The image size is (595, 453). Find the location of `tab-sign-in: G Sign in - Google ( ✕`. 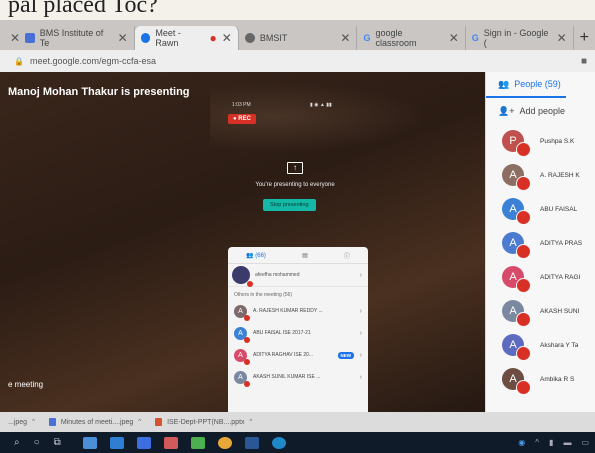

tab-sign-in: G Sign in - Google ( ✕ is located at coordinates (520, 38).